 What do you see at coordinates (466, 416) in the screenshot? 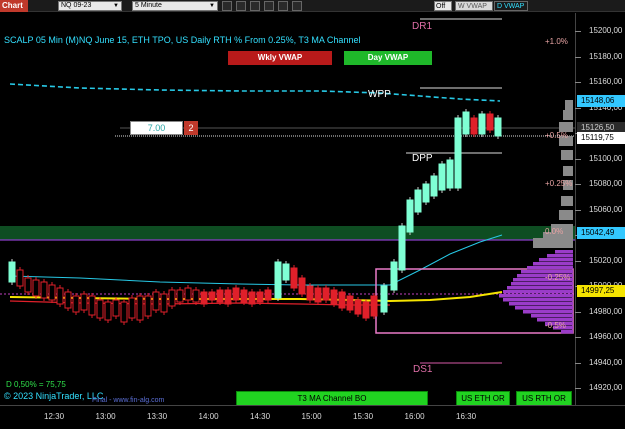
I see `time-tick-label: 16:30` at bounding box center [466, 416].